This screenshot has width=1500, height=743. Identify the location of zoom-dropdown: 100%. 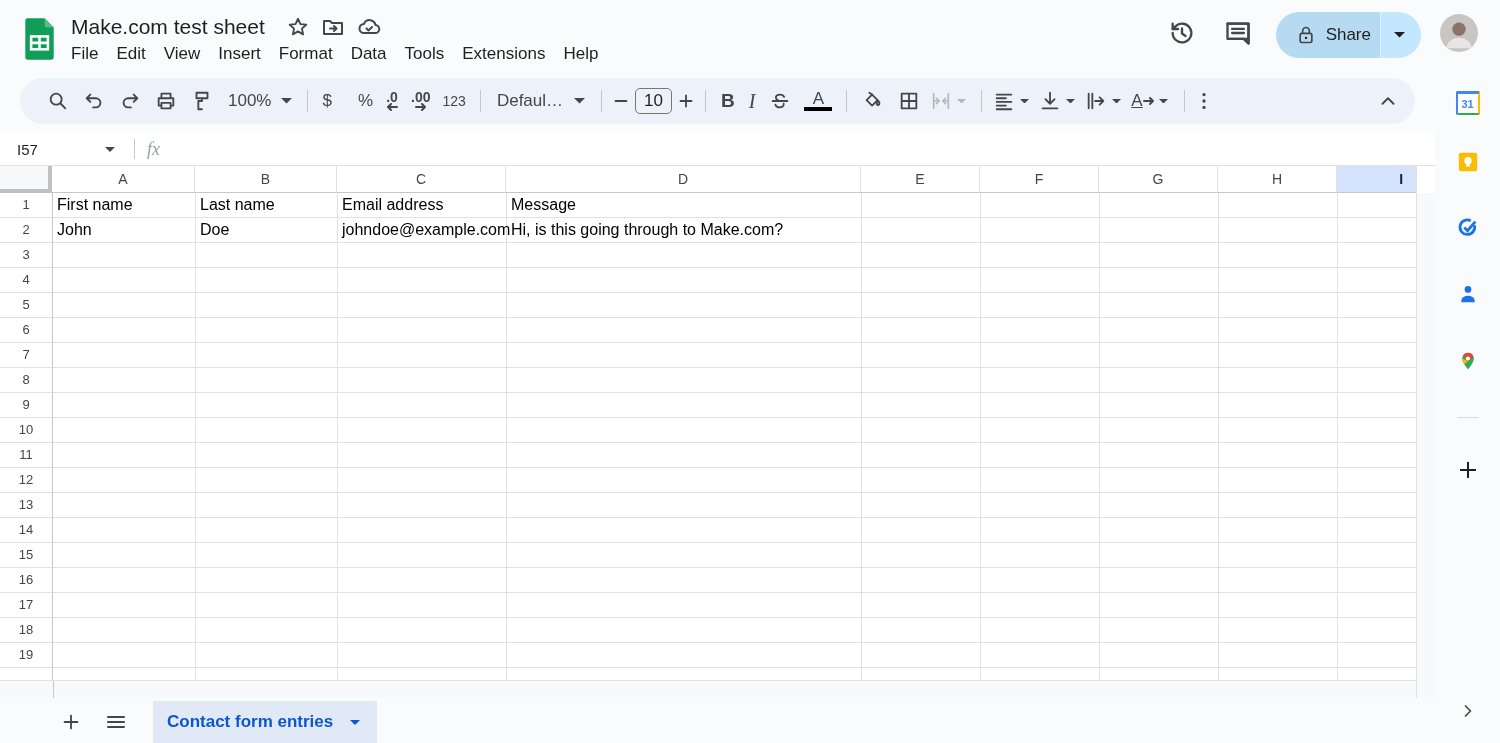
(260, 101).